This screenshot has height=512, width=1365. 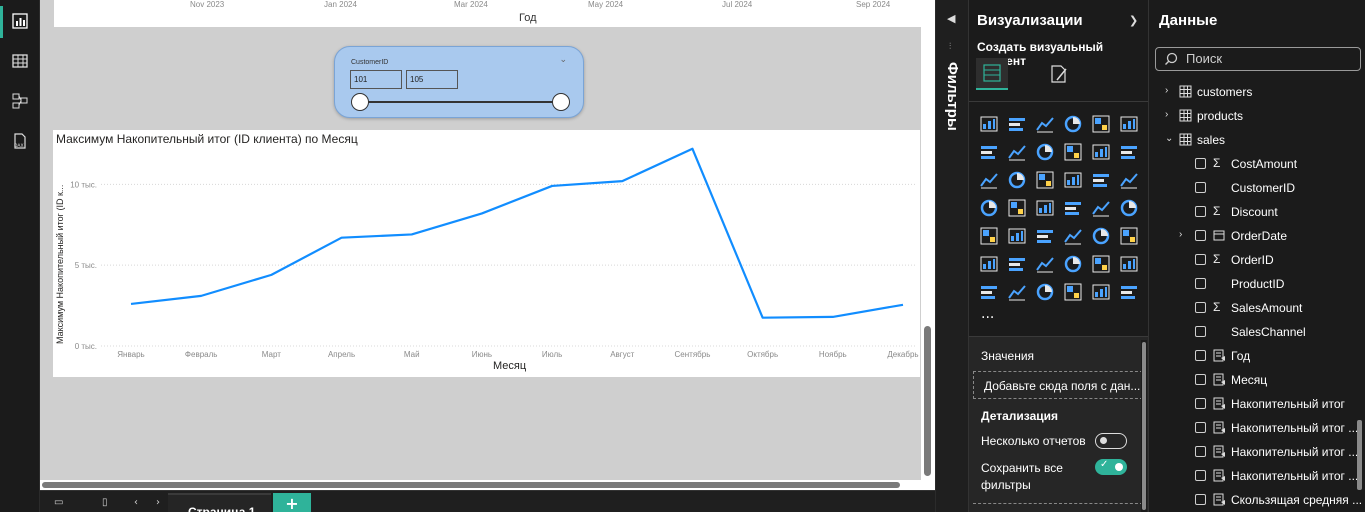 I want to click on field-row: Накопительный итог, so click(x=1257, y=404).